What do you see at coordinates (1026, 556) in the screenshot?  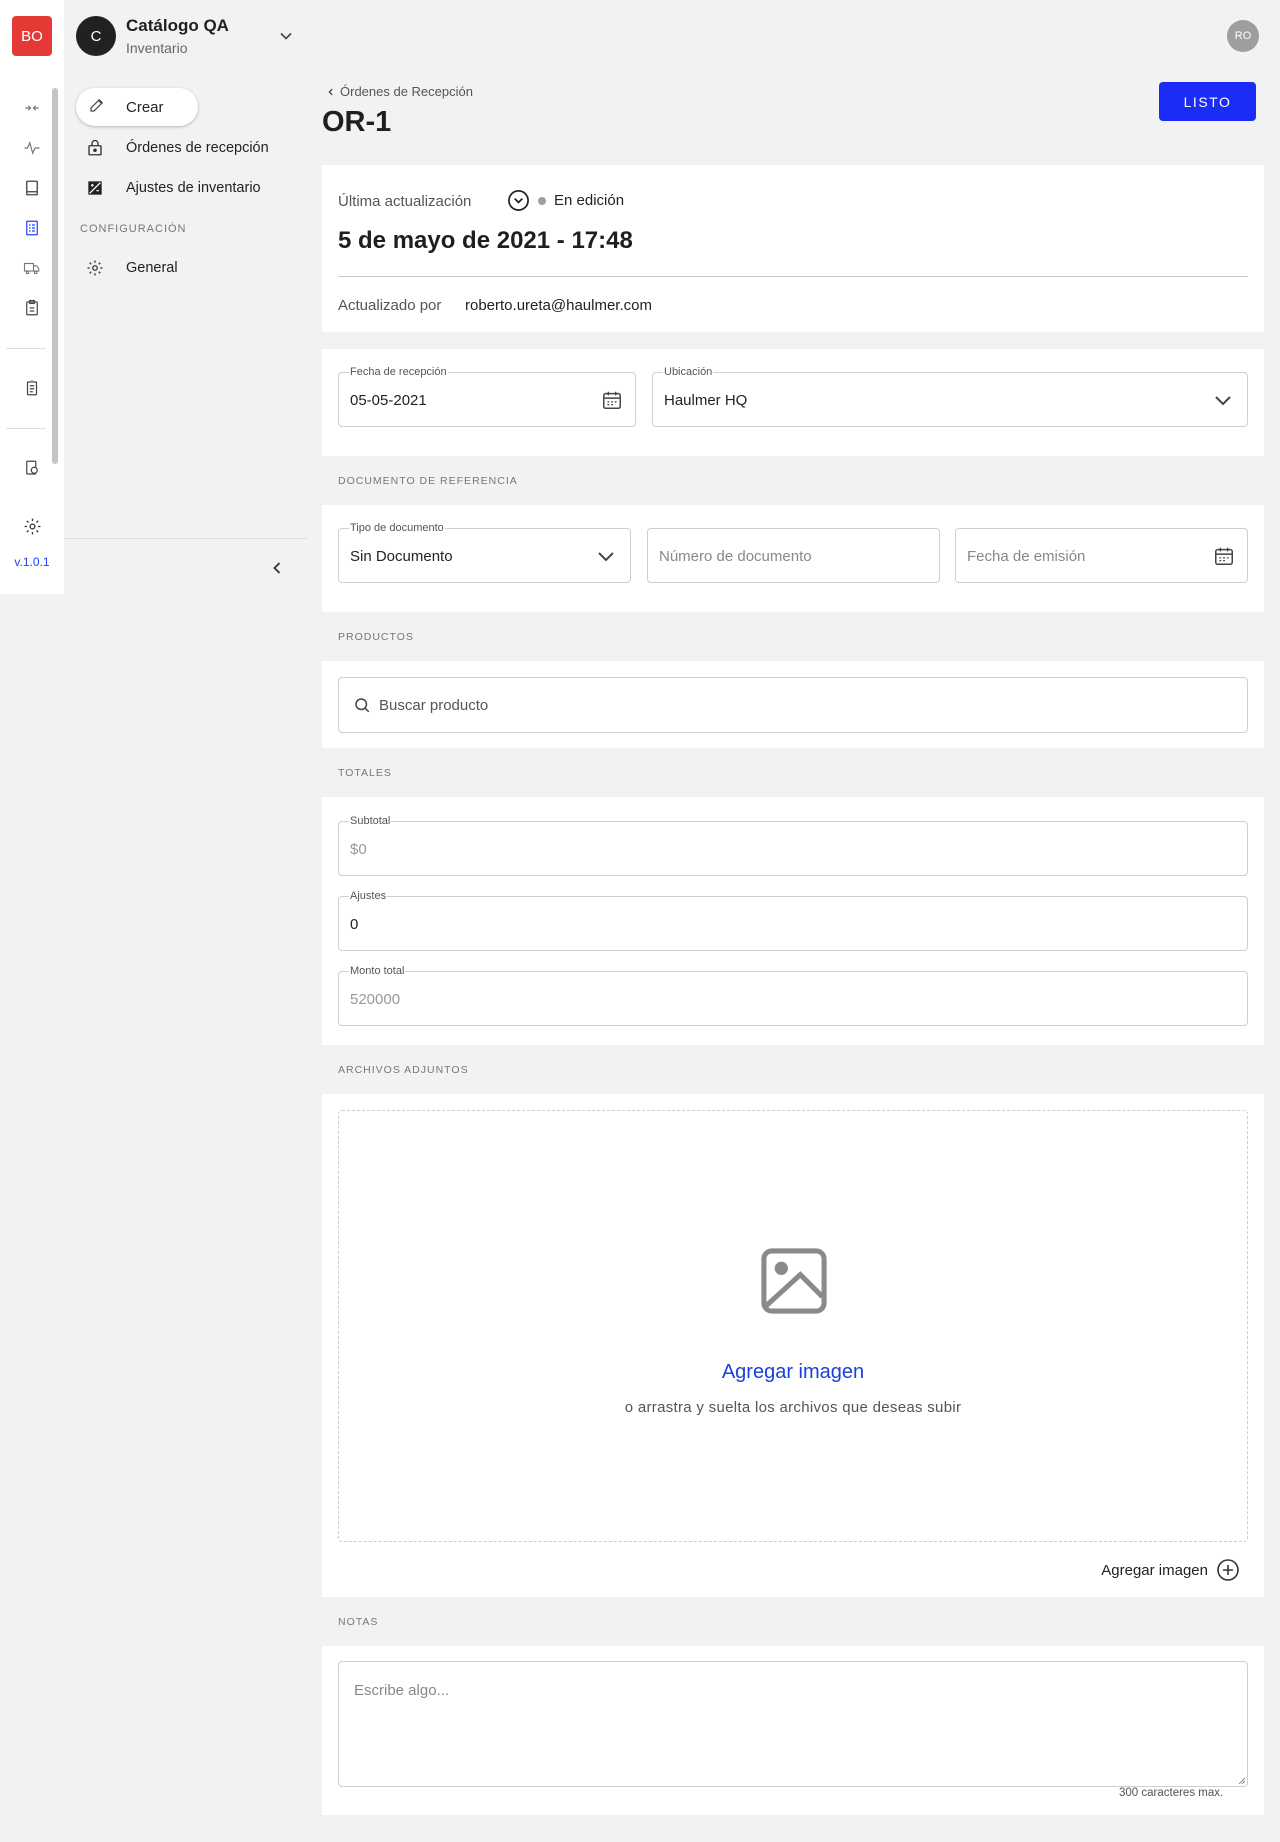 I see `input-placeholder: Fecha de emisión` at bounding box center [1026, 556].